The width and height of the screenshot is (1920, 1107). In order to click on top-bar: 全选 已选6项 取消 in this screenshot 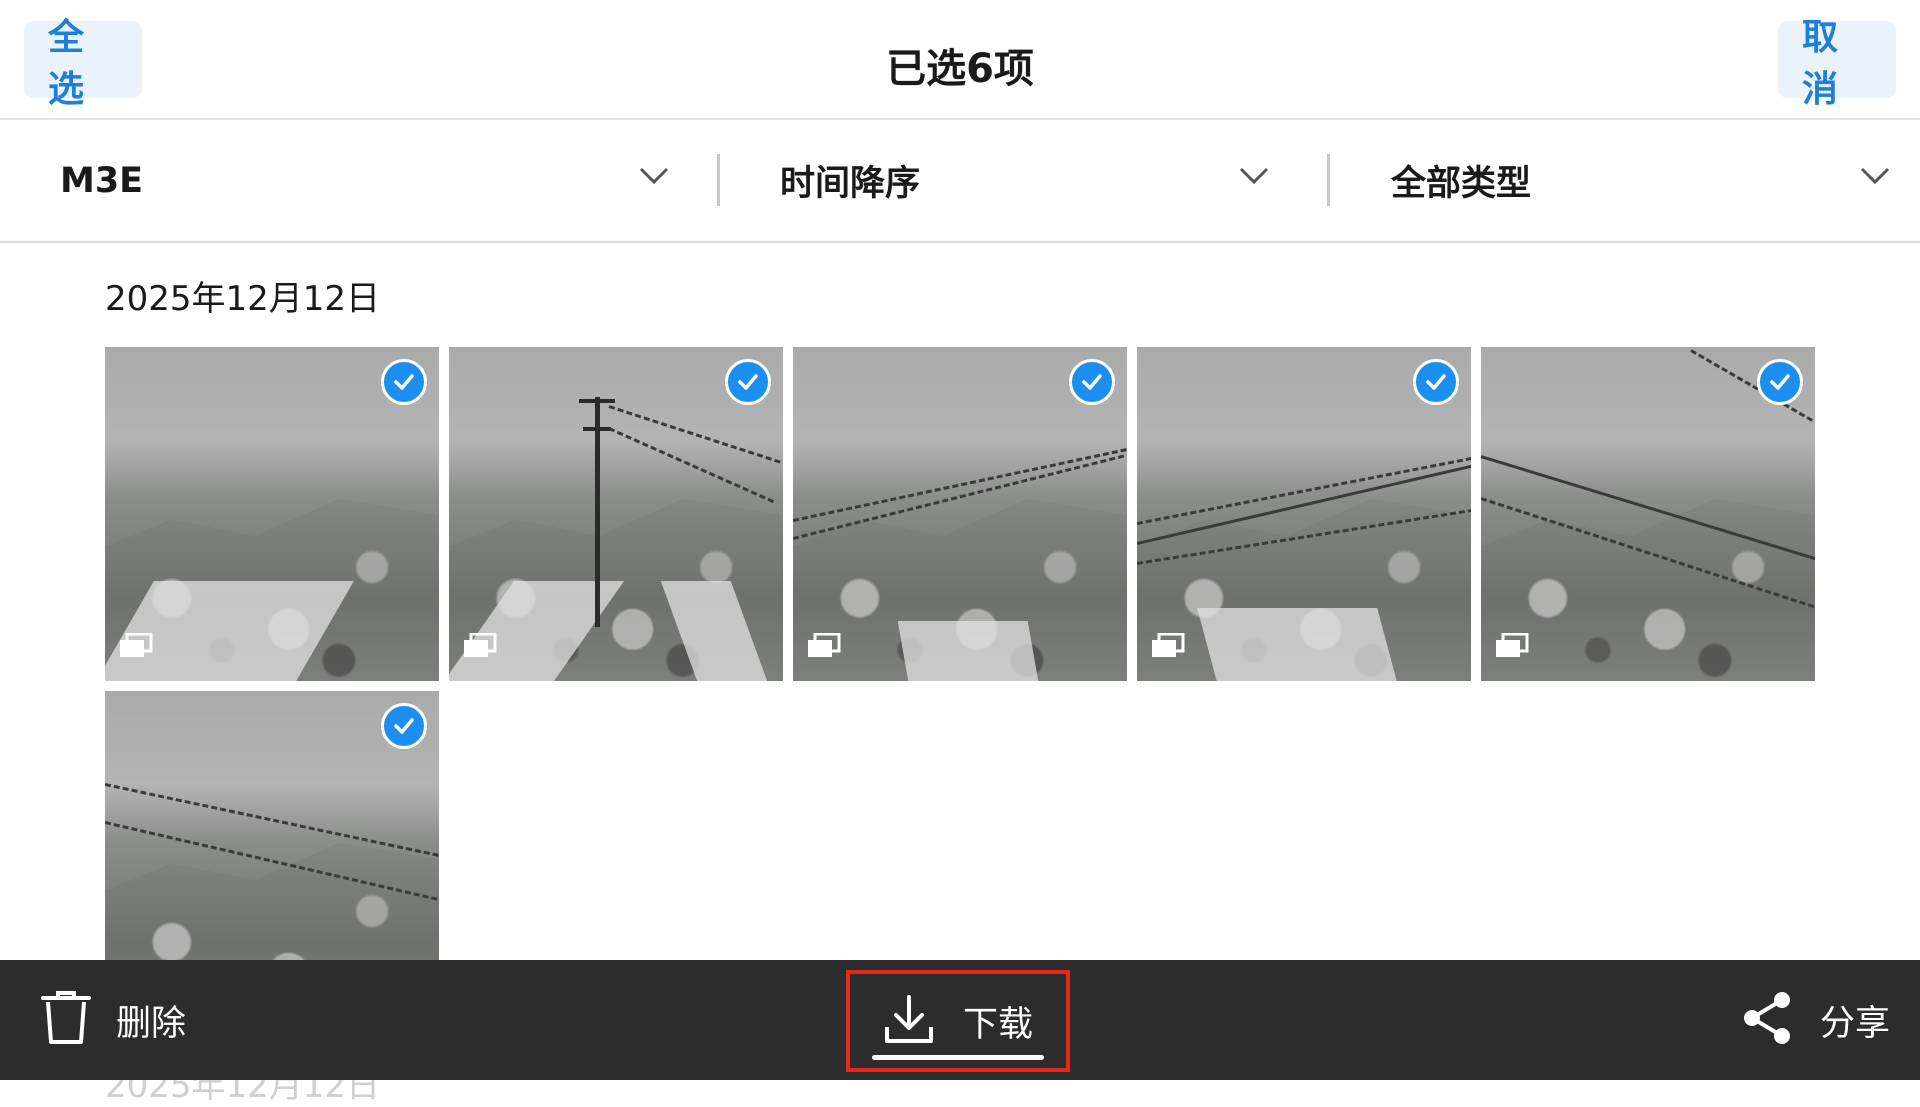, I will do `click(960, 60)`.